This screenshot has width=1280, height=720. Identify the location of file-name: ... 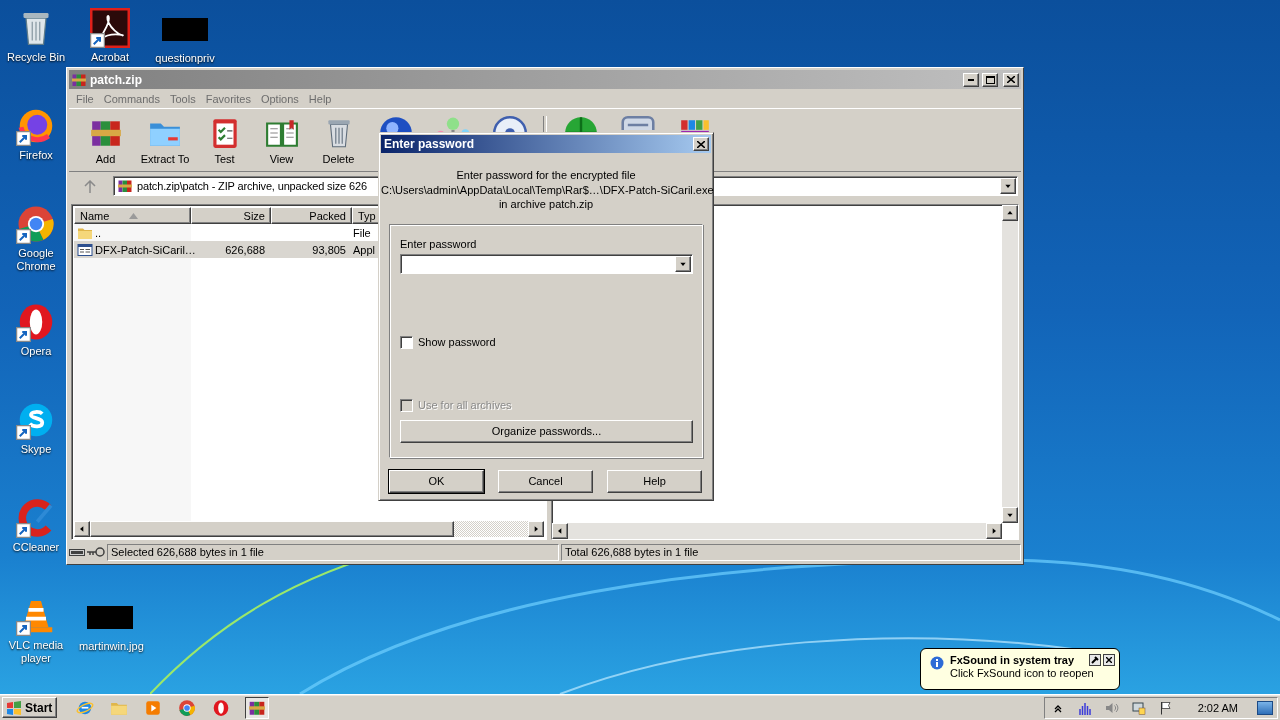
(98, 232).